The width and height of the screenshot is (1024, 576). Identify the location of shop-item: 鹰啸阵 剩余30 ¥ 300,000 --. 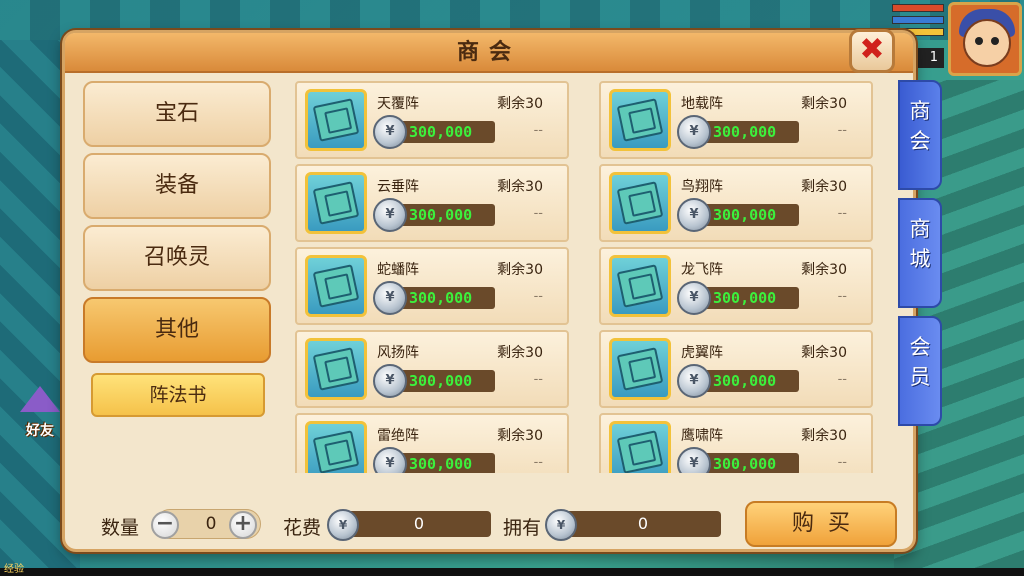
(736, 443).